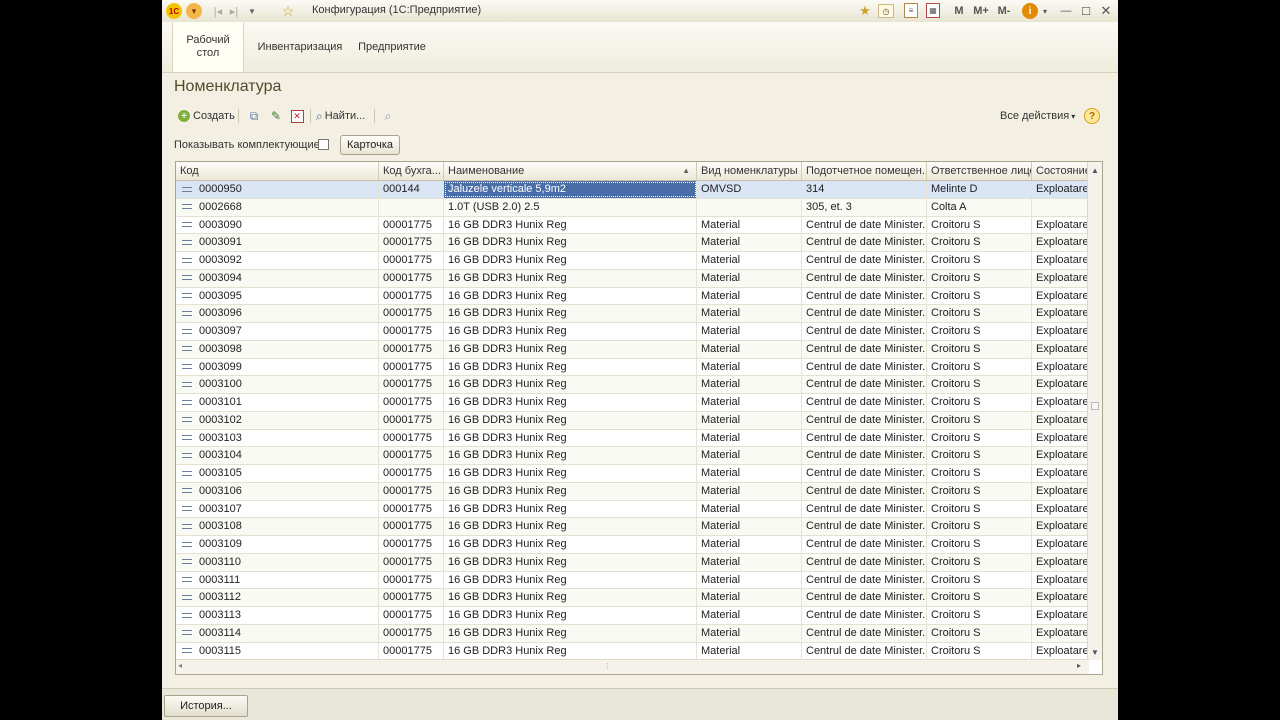  I want to click on calendar-icon: ▦, so click(933, 10).